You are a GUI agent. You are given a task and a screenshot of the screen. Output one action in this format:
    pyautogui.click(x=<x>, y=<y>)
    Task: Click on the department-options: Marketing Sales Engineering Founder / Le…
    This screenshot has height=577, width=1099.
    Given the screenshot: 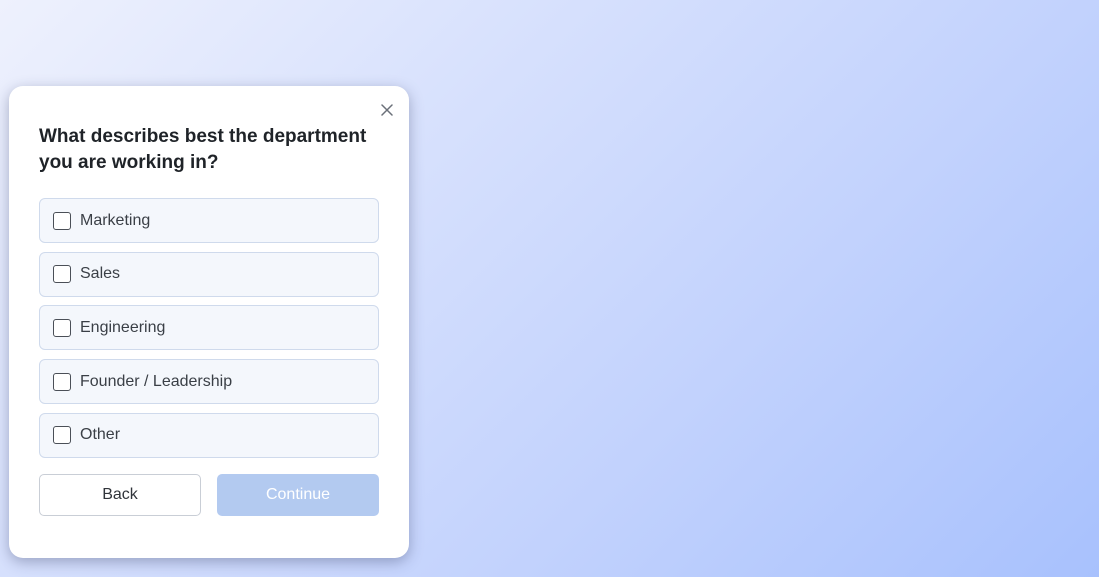 What is the action you would take?
    pyautogui.click(x=209, y=328)
    